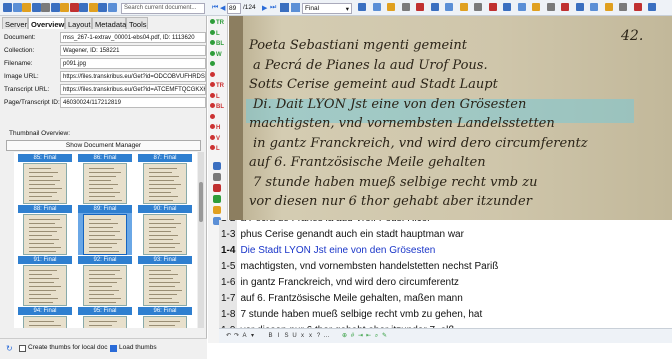  I want to click on tab-metadata: Metadata, so click(109, 23).